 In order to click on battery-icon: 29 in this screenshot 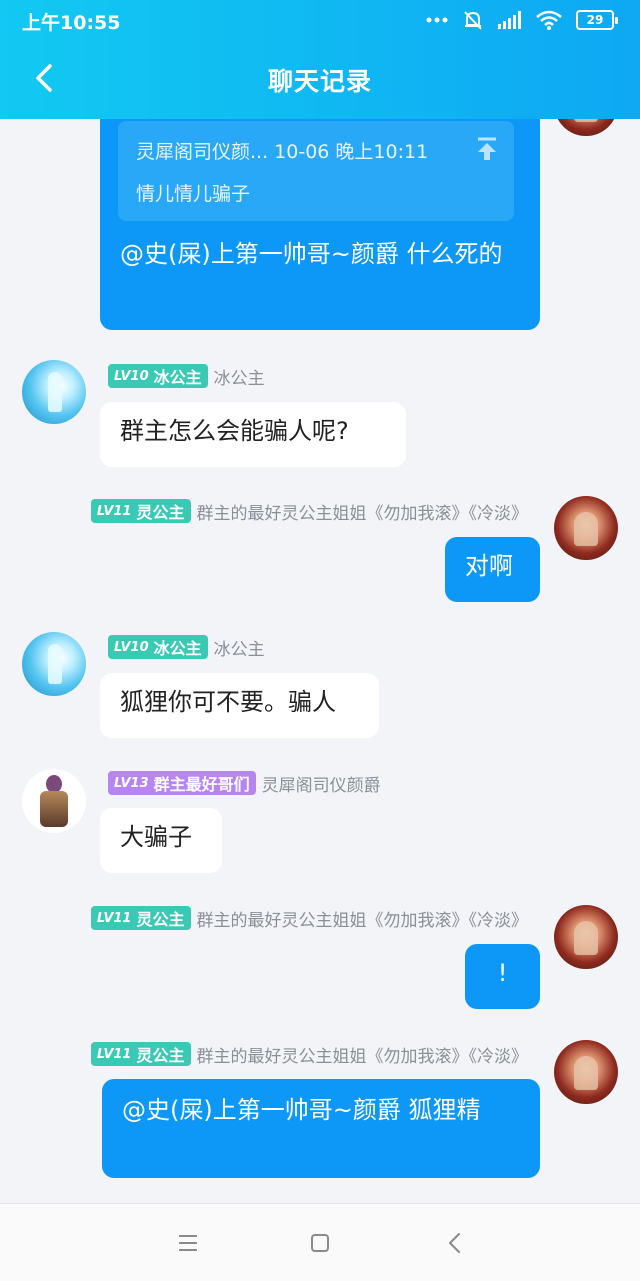, I will do `click(597, 20)`.